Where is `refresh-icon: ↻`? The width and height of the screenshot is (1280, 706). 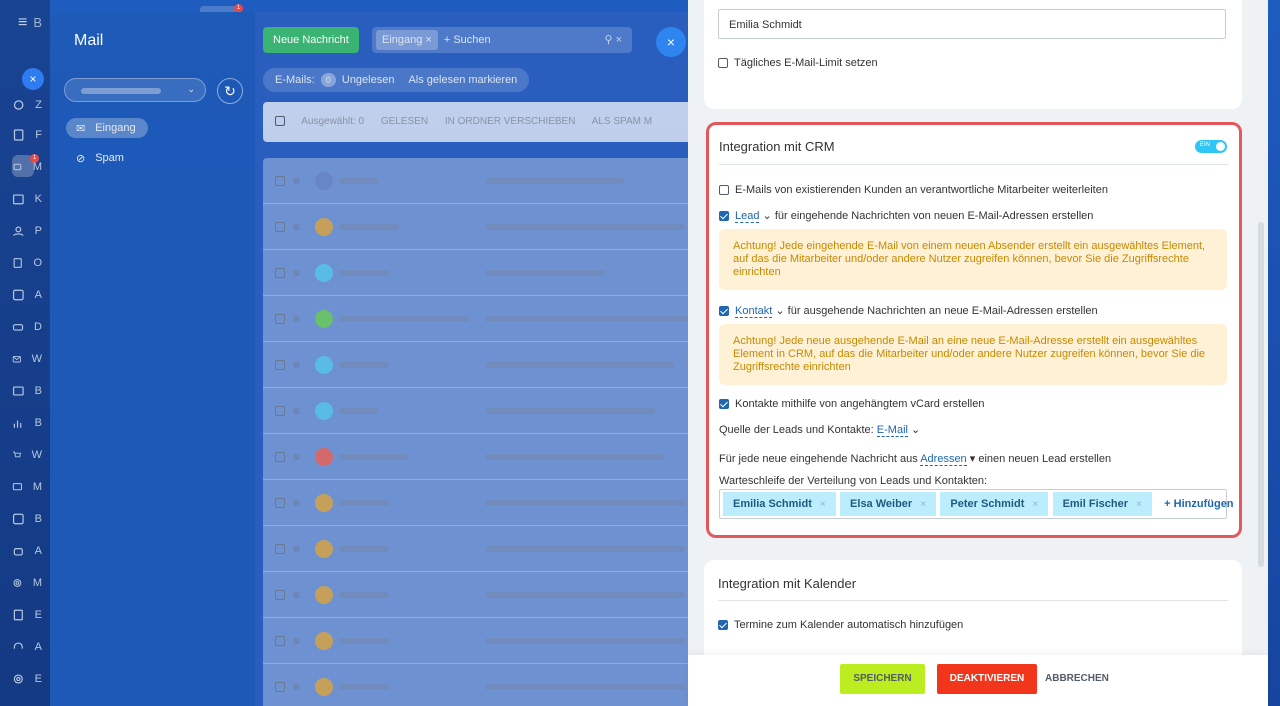 refresh-icon: ↻ is located at coordinates (230, 91).